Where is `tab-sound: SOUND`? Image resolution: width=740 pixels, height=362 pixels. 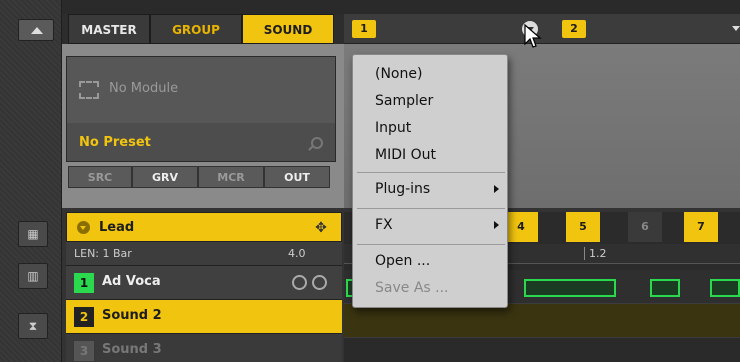
tab-sound: SOUND is located at coordinates (288, 29).